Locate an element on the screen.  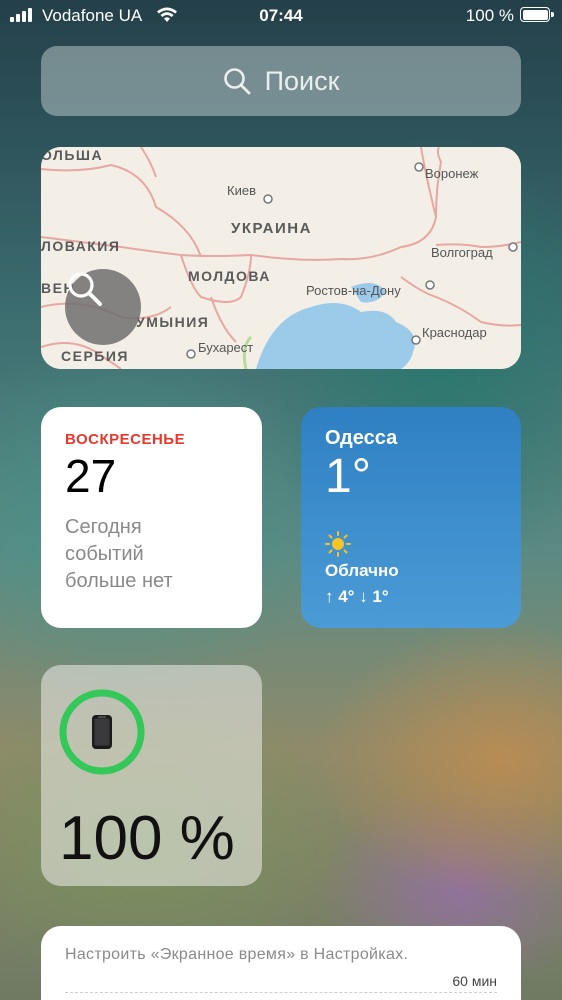
battery-ring is located at coordinates (102, 732).